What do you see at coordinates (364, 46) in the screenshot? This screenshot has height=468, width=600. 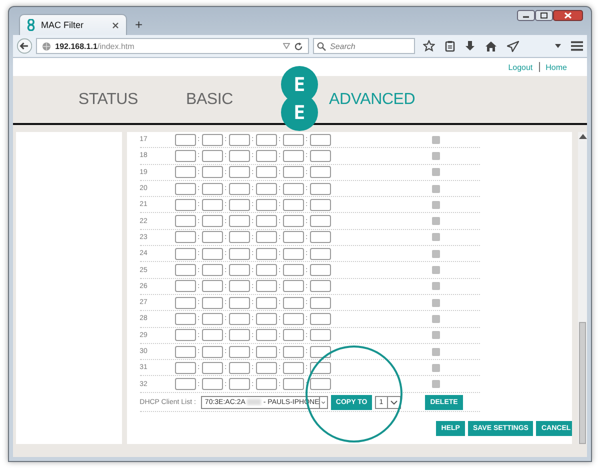 I see `search-field: Search` at bounding box center [364, 46].